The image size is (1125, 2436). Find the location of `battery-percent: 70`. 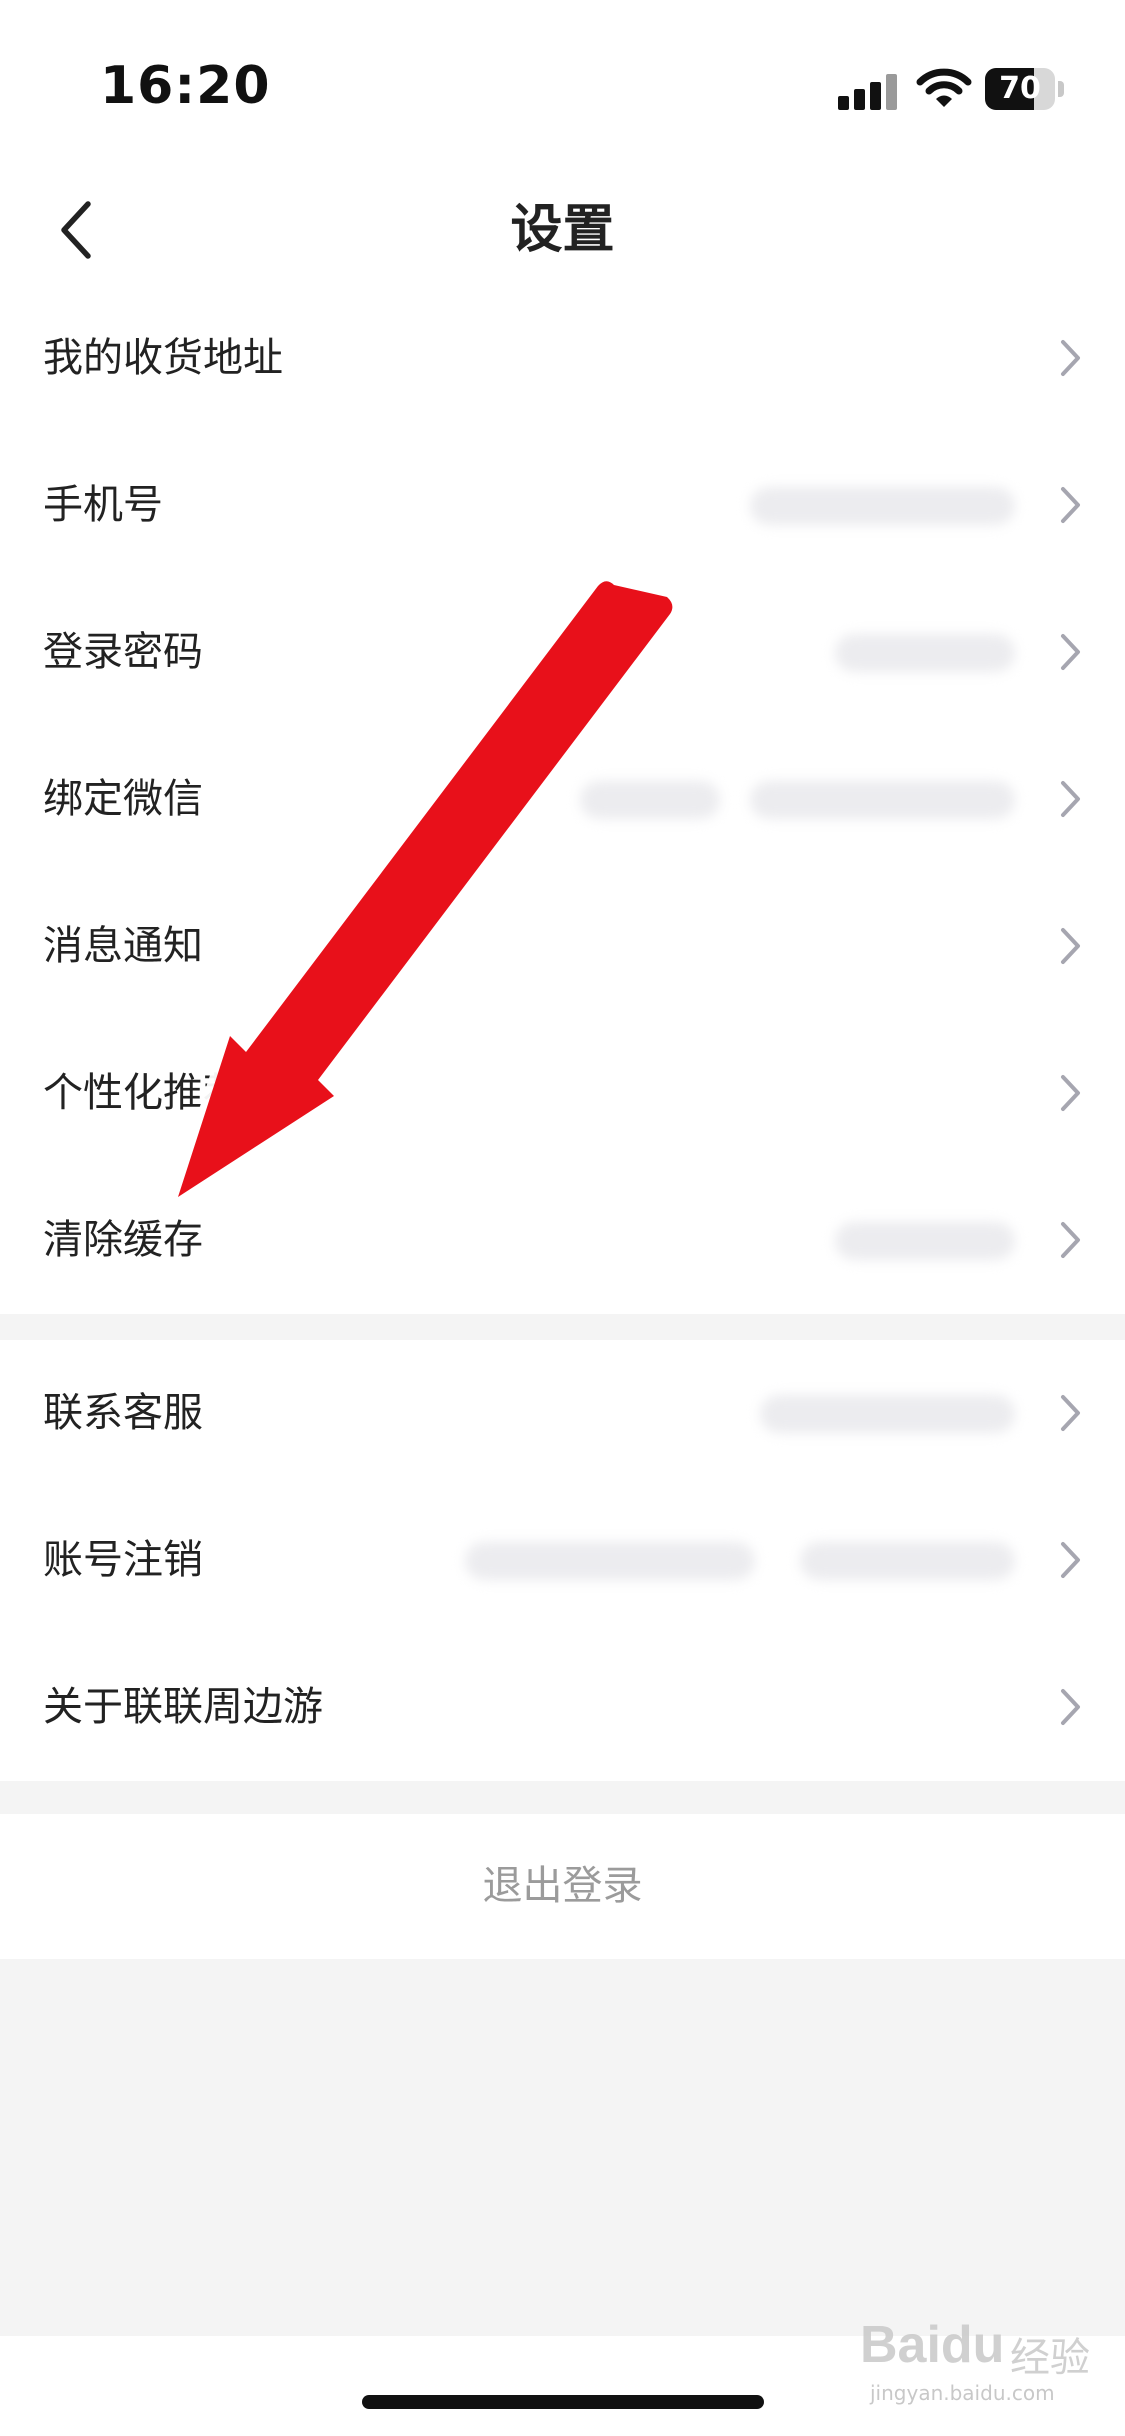

battery-percent: 70 is located at coordinates (1020, 88).